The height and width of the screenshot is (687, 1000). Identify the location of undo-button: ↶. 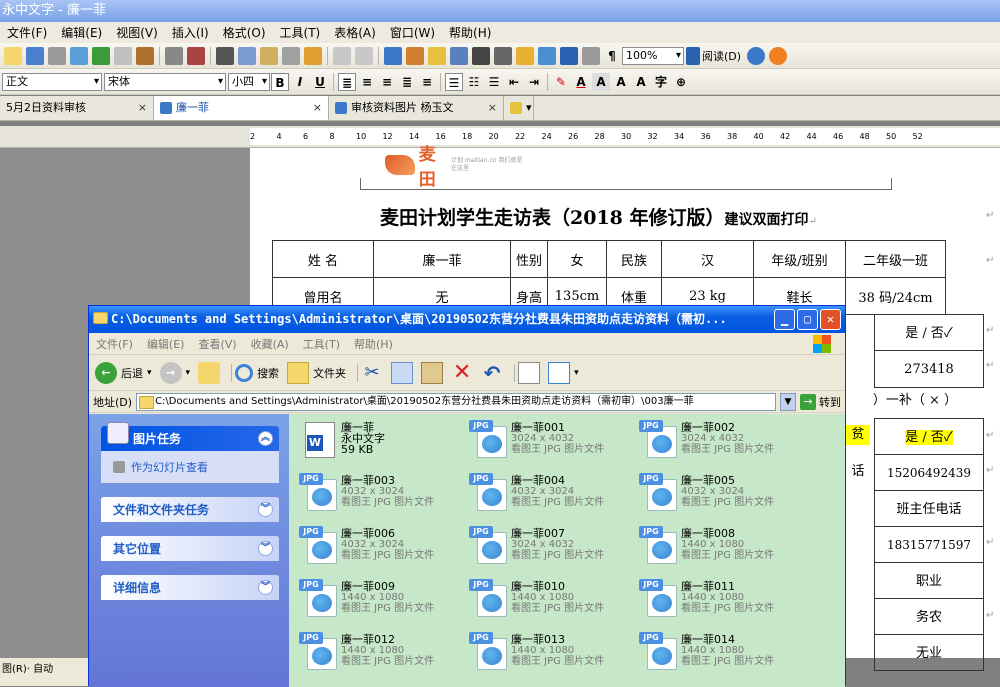
(492, 373).